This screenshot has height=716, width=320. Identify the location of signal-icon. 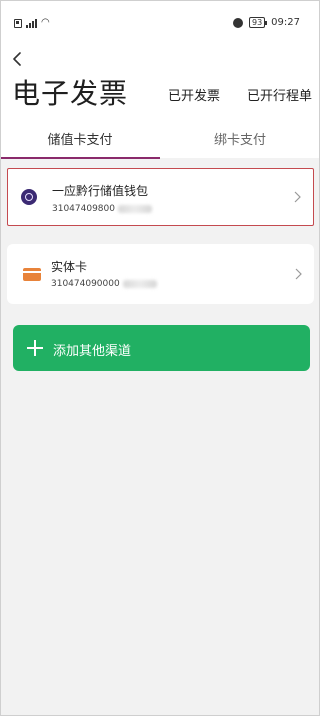
(31, 23).